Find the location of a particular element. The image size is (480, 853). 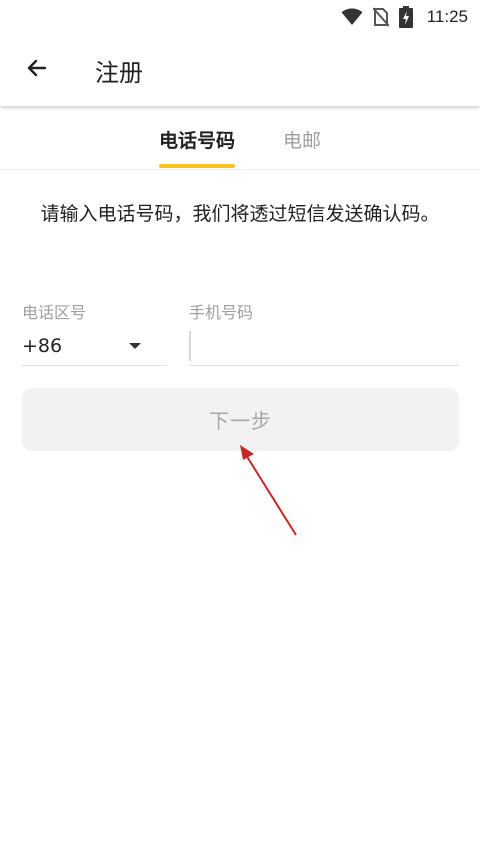

arrow-left-icon is located at coordinates (37, 70).